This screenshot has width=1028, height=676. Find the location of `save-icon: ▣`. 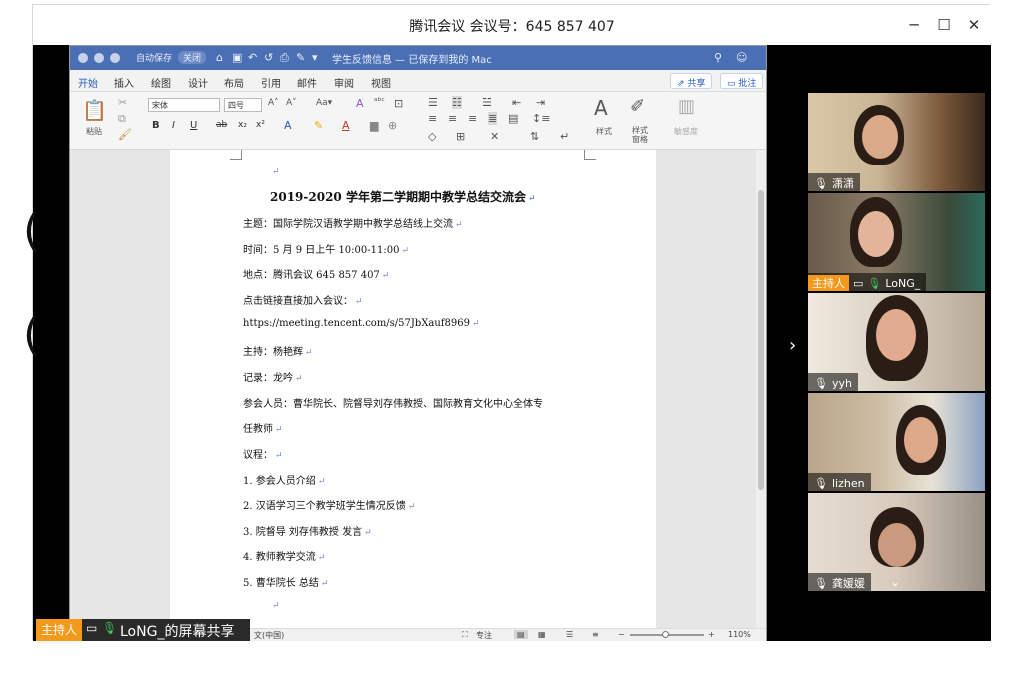

save-icon: ▣ is located at coordinates (237, 57).